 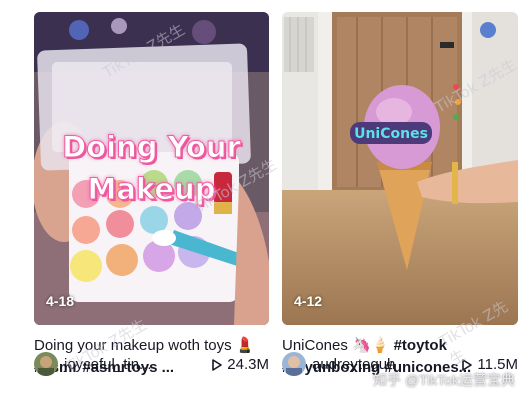 I want to click on unicones-logo: UniCones, so click(x=391, y=134).